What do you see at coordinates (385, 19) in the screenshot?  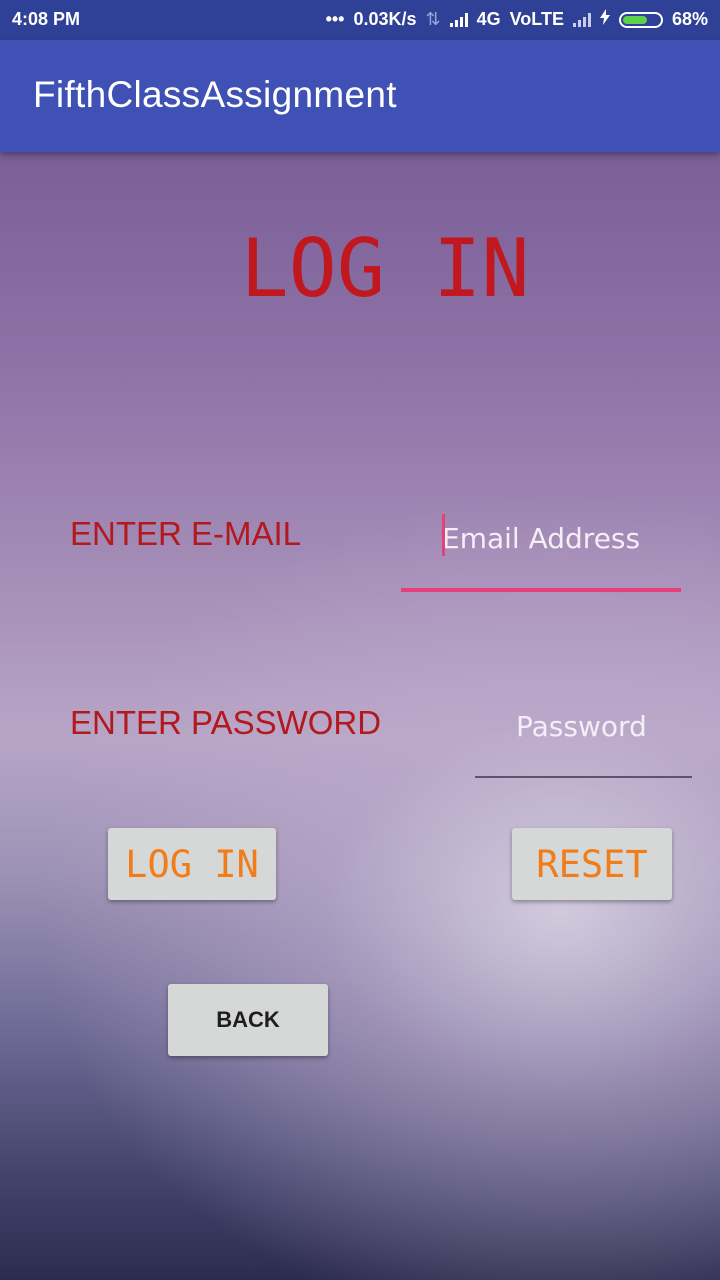 I see `network-speed: 0.03K/s` at bounding box center [385, 19].